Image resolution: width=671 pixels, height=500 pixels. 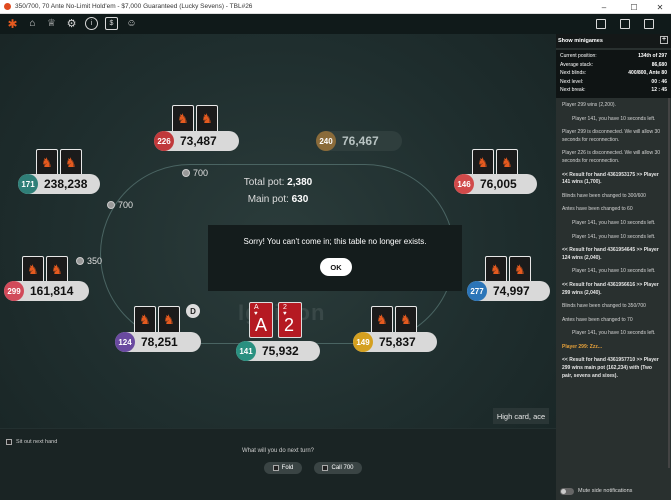 What do you see at coordinates (495, 184) in the screenshot?
I see `seat-146: 146 76,005` at bounding box center [495, 184].